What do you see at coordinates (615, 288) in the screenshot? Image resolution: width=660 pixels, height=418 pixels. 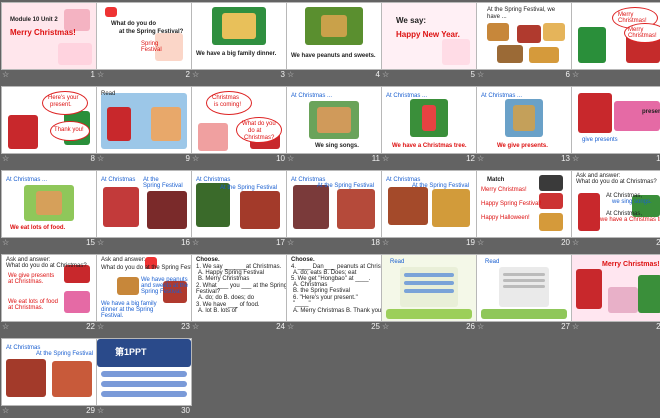 I see `slide-preview: Merry Christmas!` at bounding box center [615, 288].